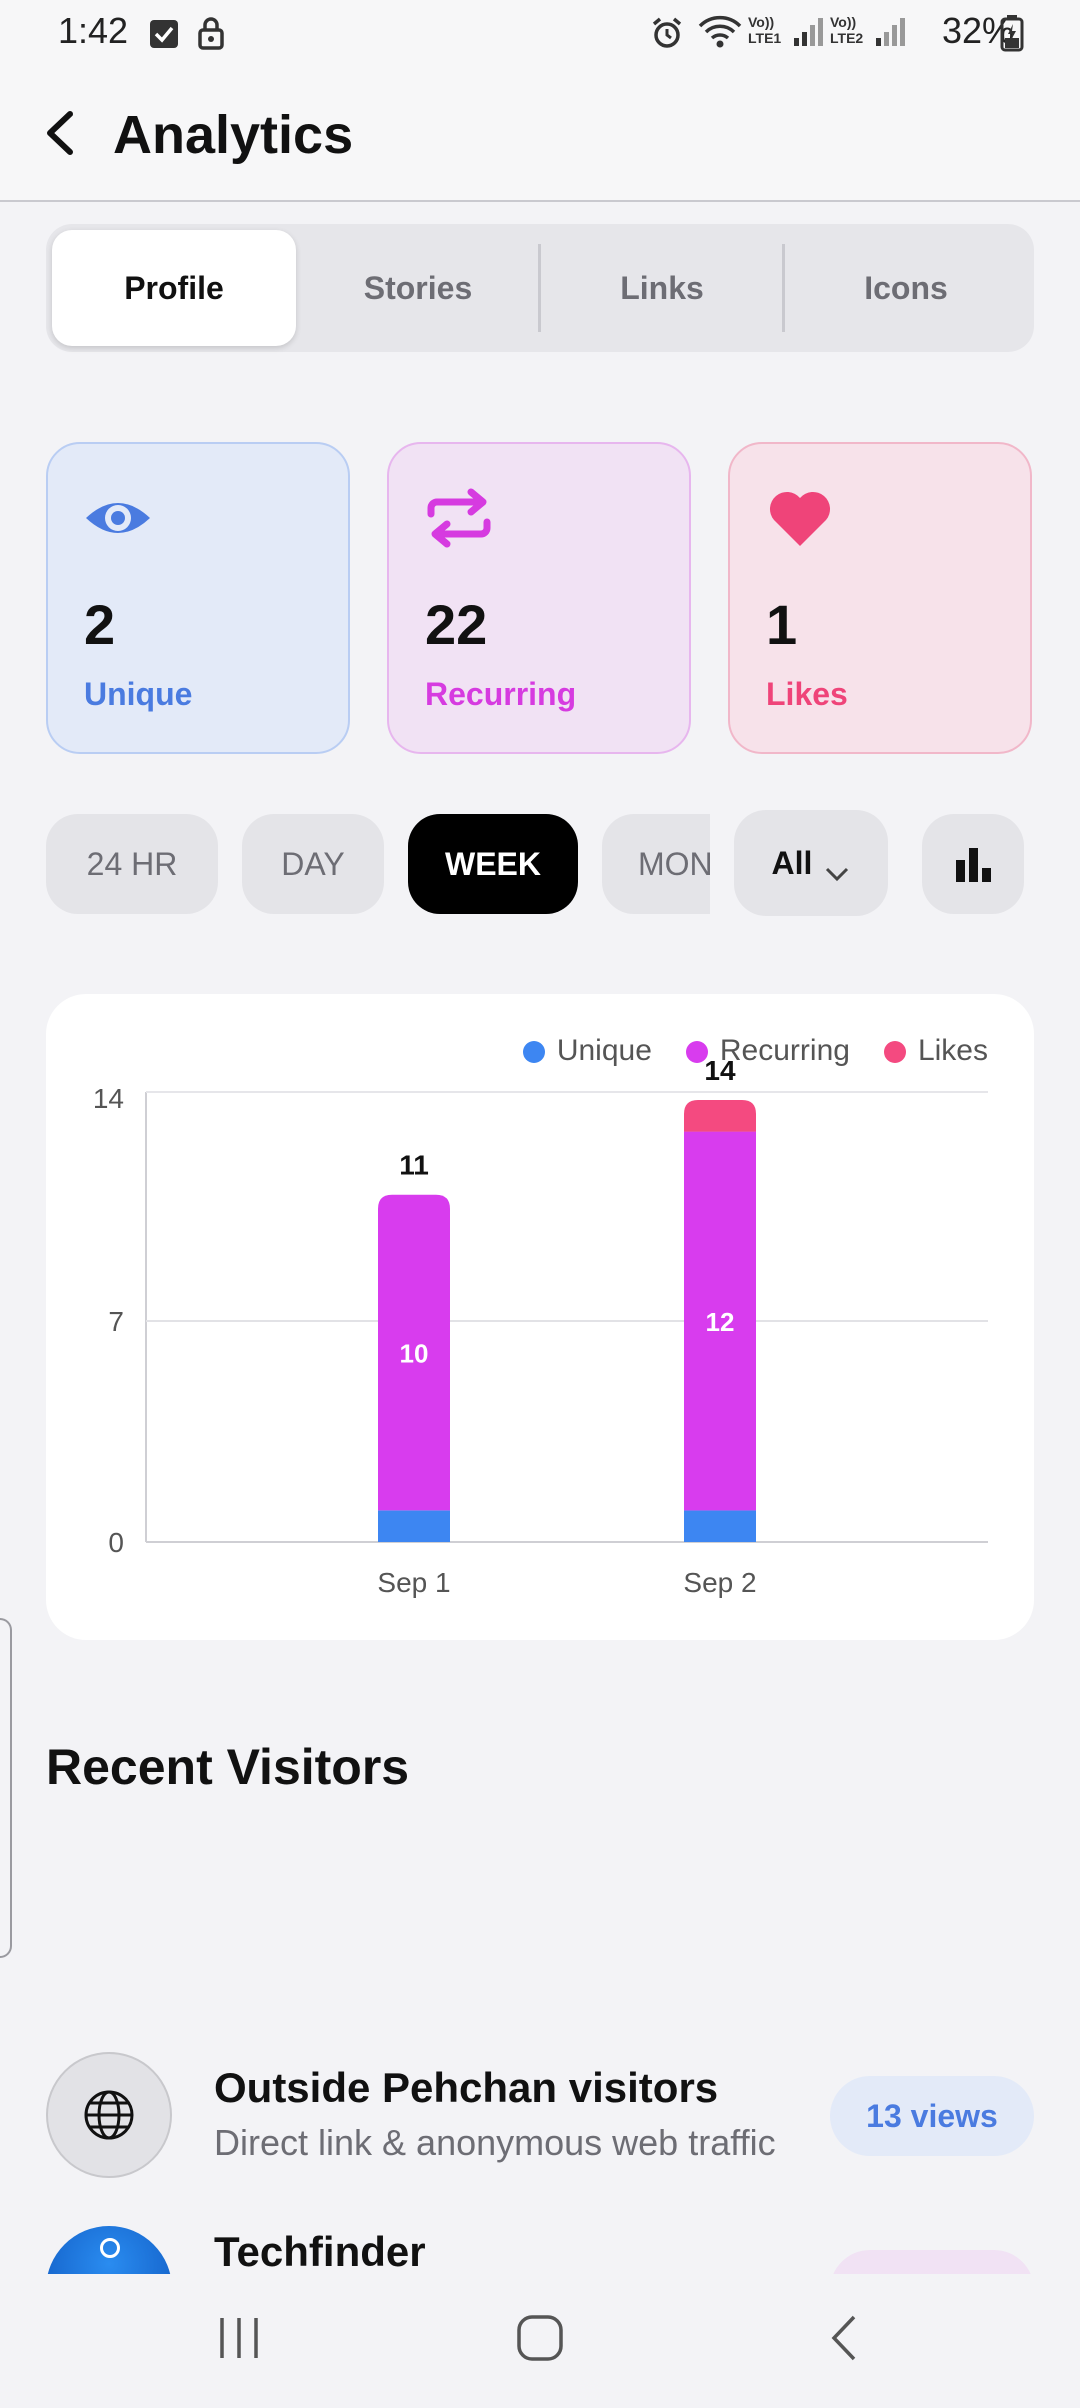  Describe the element at coordinates (847, 30) in the screenshot. I see `lte2-label: Vo)) LTE2` at that location.